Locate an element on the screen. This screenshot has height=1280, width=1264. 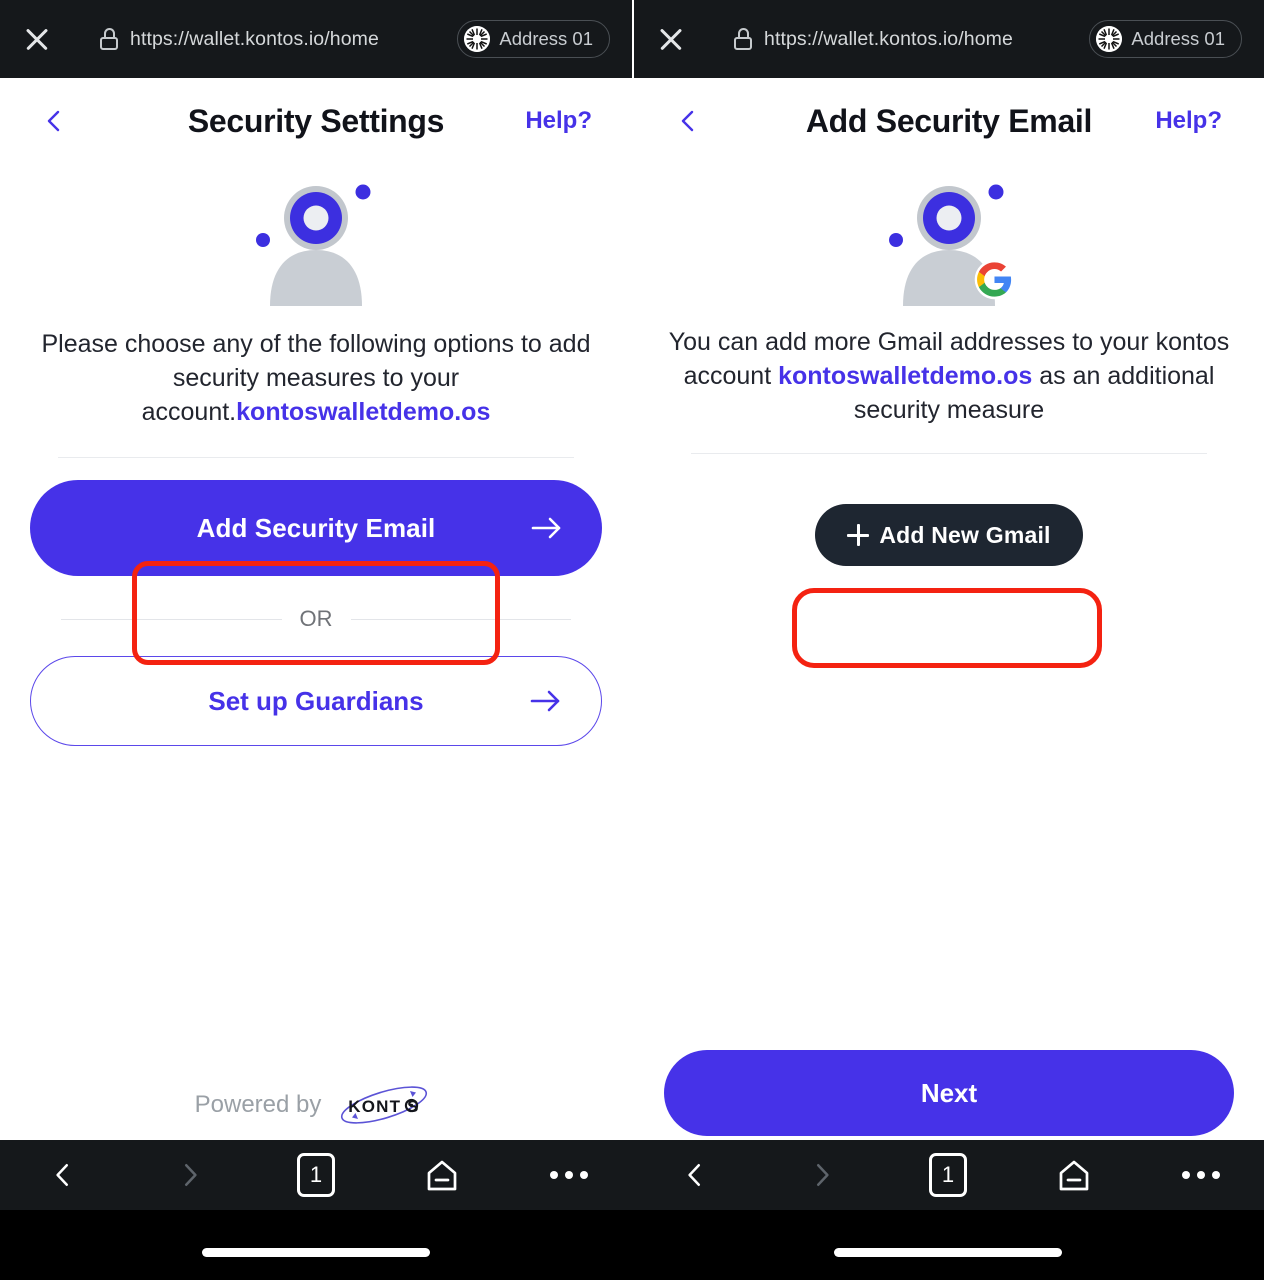
add-new-gmail-label: Add New Gmail is located at coordinates (965, 534).